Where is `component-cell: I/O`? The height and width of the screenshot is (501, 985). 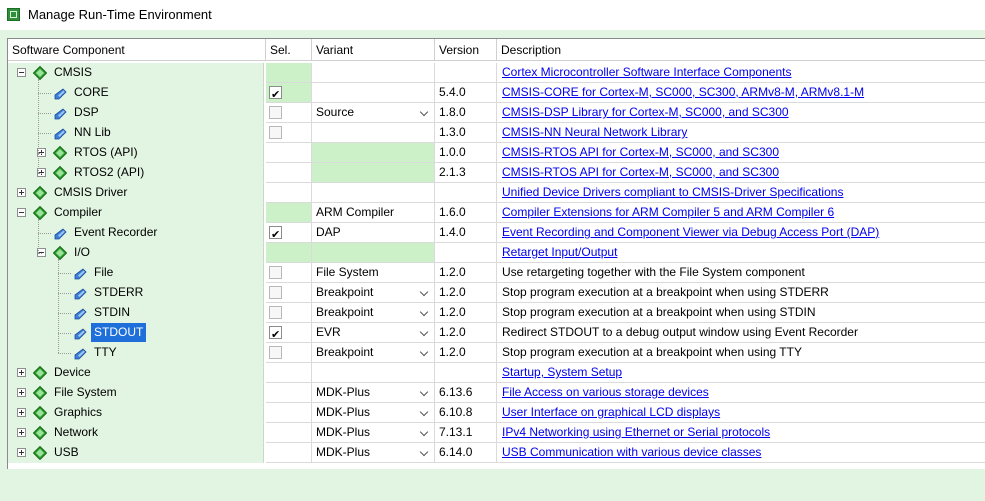 component-cell: I/O is located at coordinates (136, 253).